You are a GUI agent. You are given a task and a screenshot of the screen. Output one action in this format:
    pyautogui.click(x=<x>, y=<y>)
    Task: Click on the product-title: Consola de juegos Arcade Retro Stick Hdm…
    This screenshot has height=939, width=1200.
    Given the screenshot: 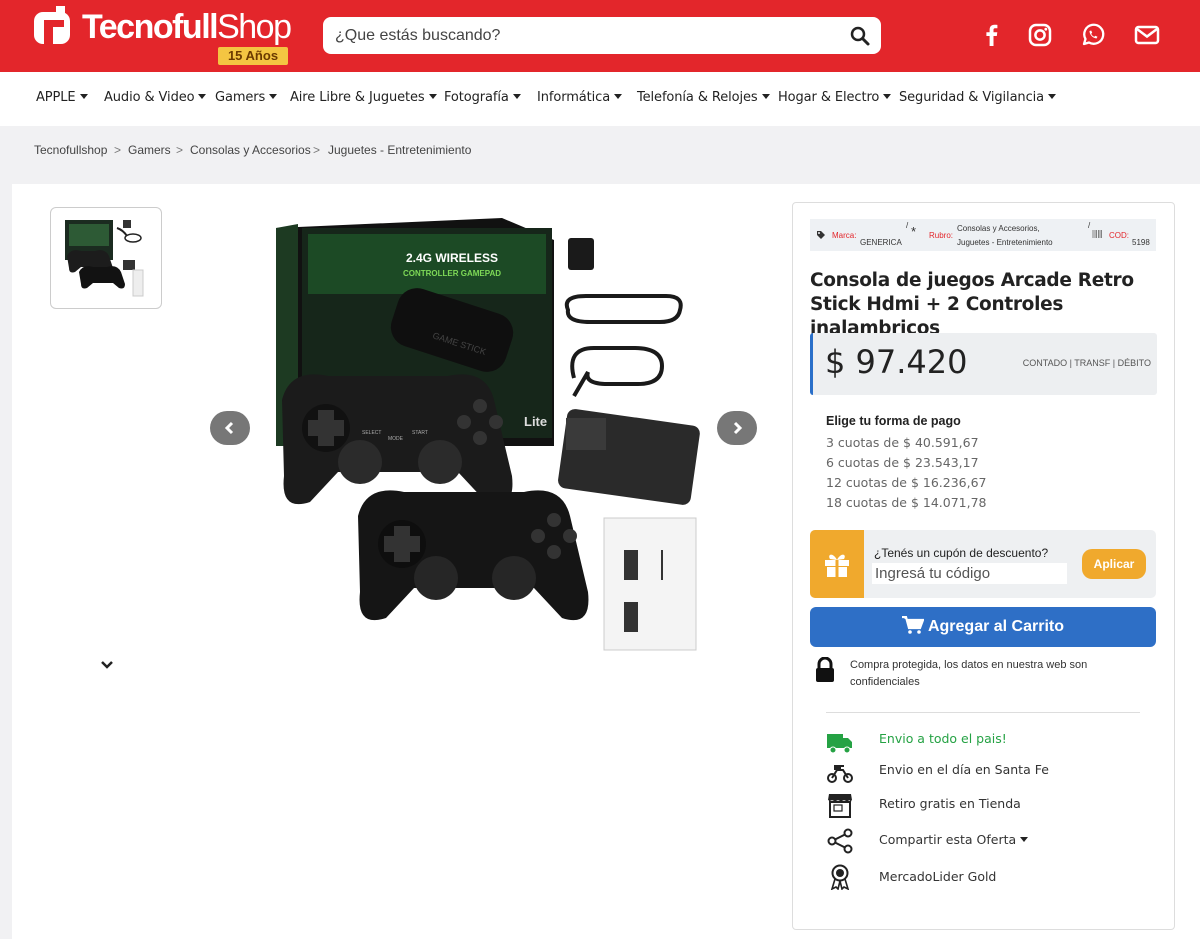 What is the action you would take?
    pyautogui.click(x=972, y=304)
    